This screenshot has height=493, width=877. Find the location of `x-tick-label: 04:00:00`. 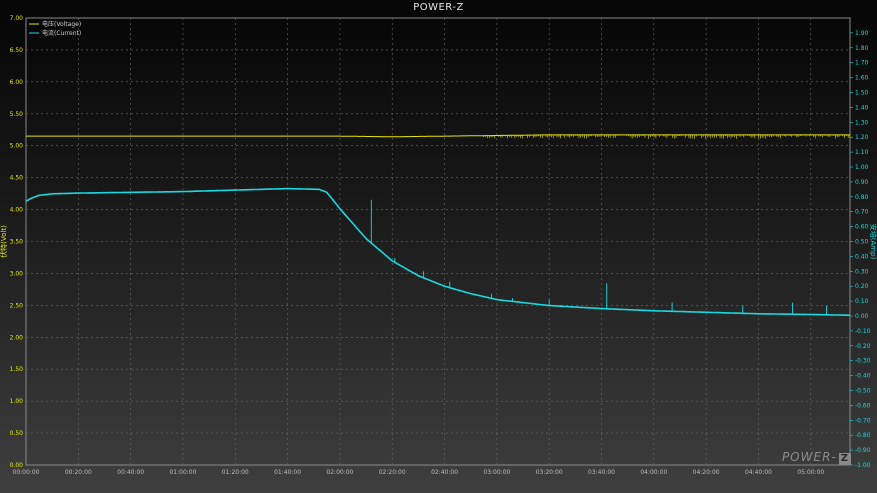

x-tick-label: 04:00:00 is located at coordinates (653, 472).